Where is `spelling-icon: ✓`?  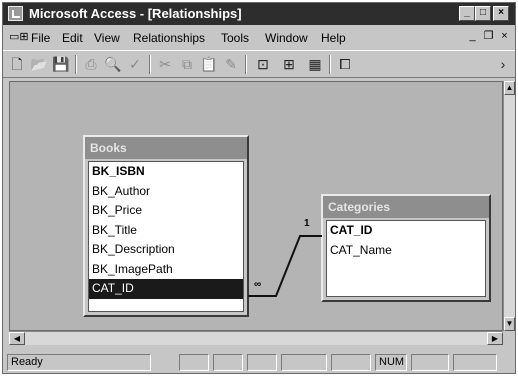
spelling-icon: ✓ is located at coordinates (135, 64).